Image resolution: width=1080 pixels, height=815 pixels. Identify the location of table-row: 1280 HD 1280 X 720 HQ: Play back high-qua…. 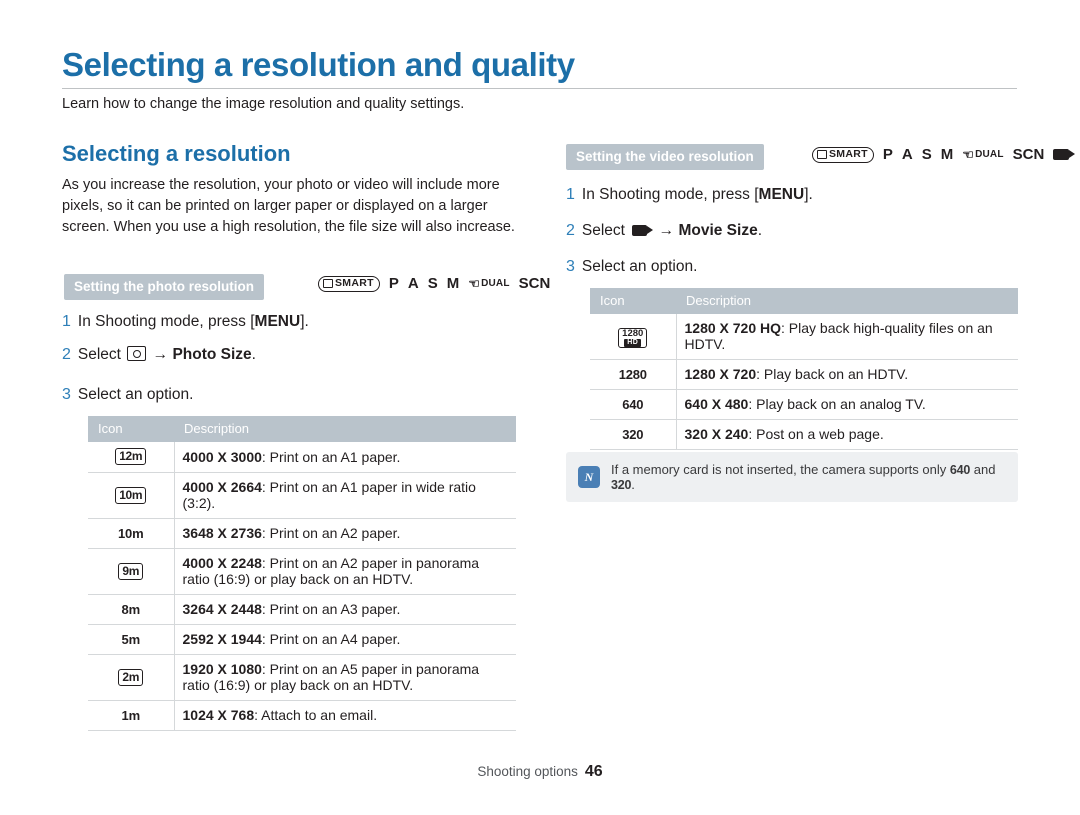
(804, 337).